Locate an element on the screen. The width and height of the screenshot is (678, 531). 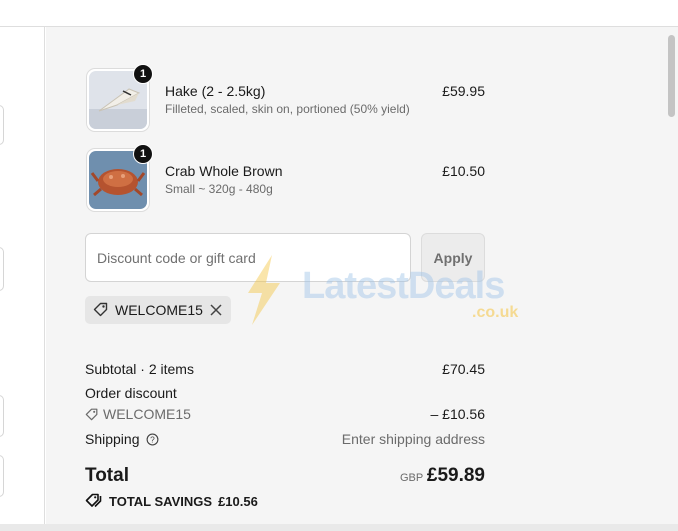
currency-code: GBP is located at coordinates (412, 478).